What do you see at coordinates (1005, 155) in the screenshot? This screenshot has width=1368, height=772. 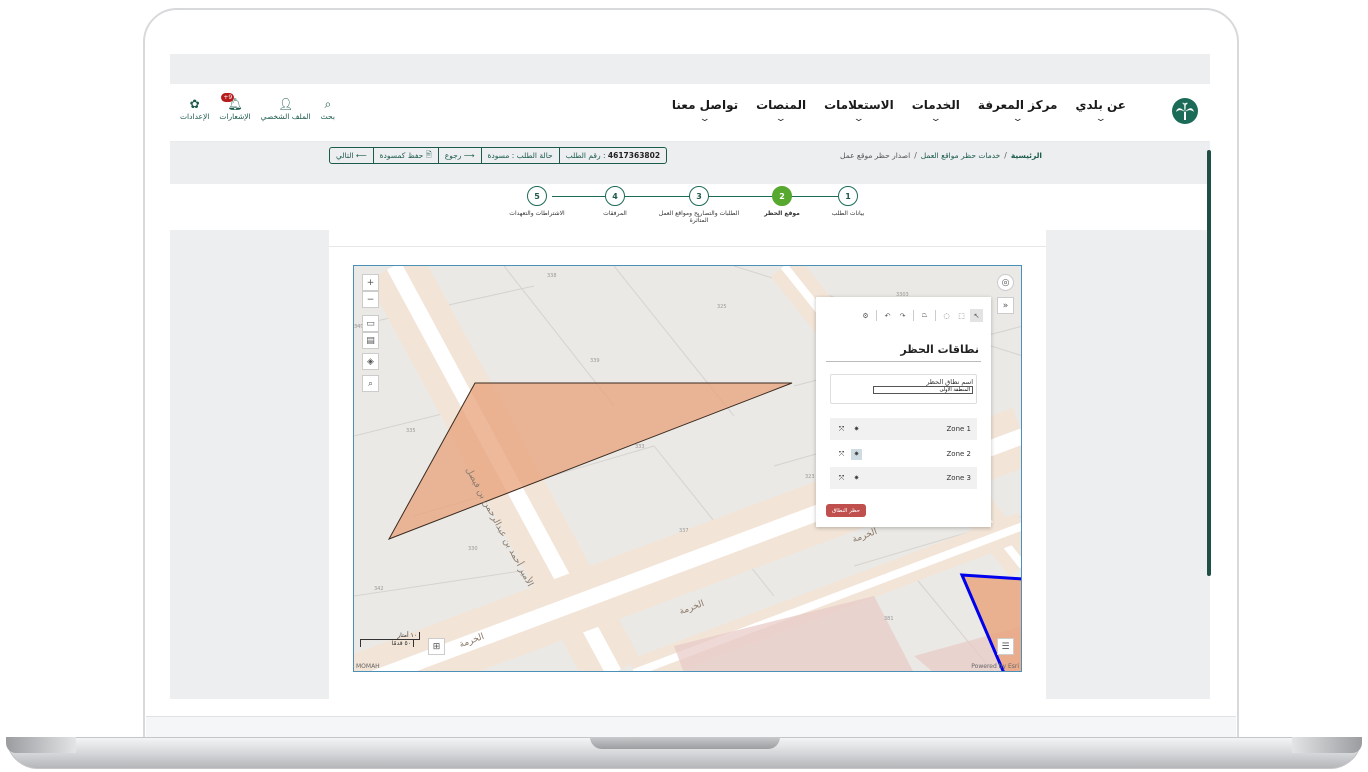 I see `breadcrumb-sep: /` at bounding box center [1005, 155].